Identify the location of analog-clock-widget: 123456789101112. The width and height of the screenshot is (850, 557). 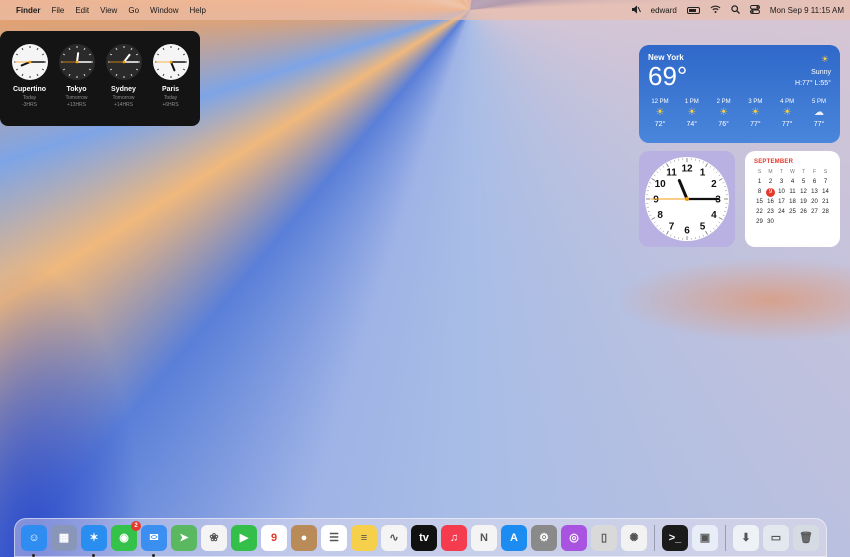
(687, 199).